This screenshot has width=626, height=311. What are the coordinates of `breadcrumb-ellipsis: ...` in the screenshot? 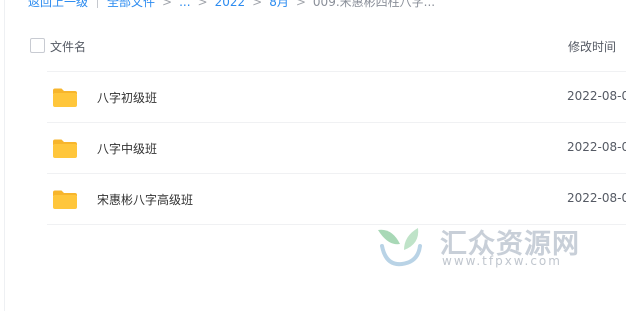 It's located at (184, 5).